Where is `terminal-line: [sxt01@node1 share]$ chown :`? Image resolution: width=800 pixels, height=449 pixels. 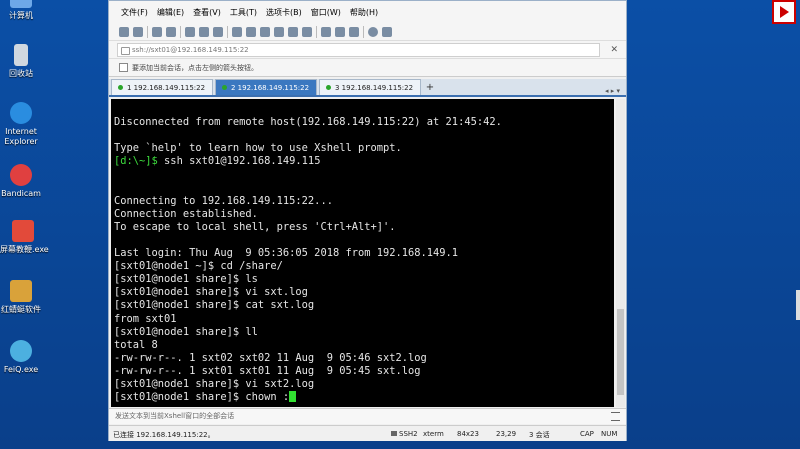 terminal-line: [sxt01@node1 share]$ chown : is located at coordinates (364, 397).